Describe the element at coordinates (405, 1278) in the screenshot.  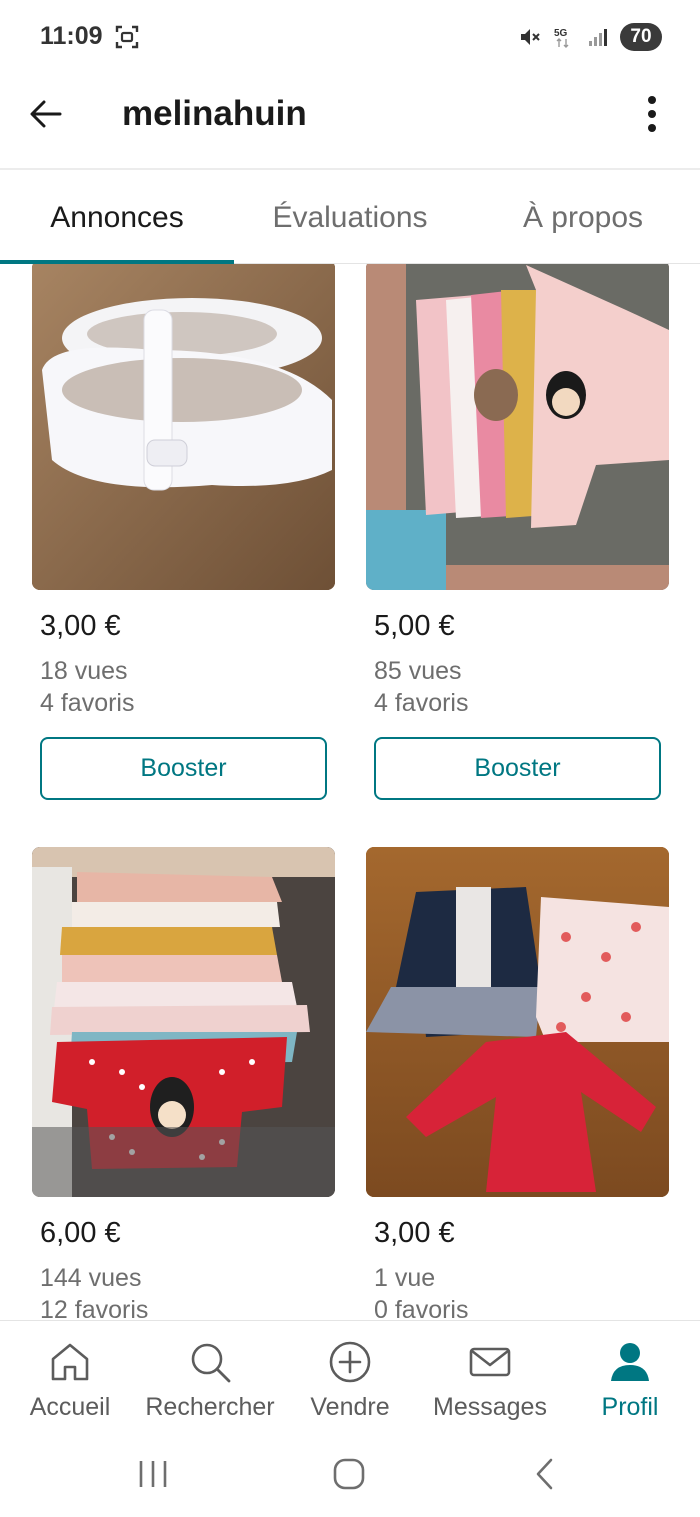
I see `listing-views: 1 vue` at that location.